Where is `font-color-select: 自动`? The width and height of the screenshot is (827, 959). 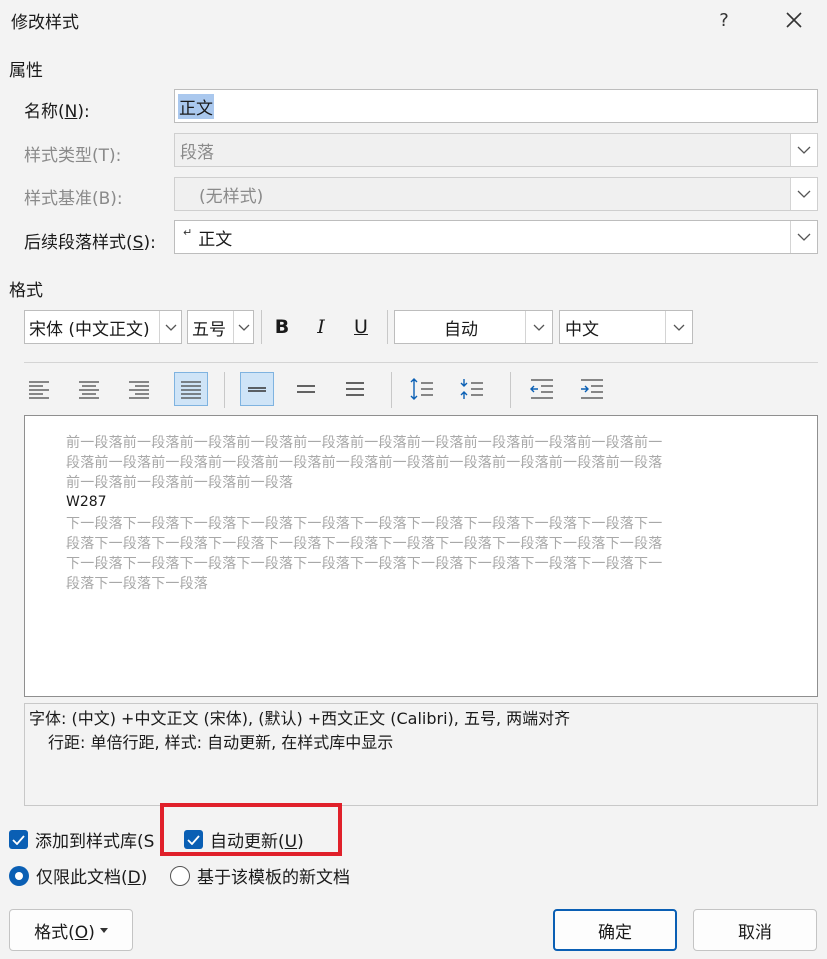 font-color-select: 自动 is located at coordinates (473, 327).